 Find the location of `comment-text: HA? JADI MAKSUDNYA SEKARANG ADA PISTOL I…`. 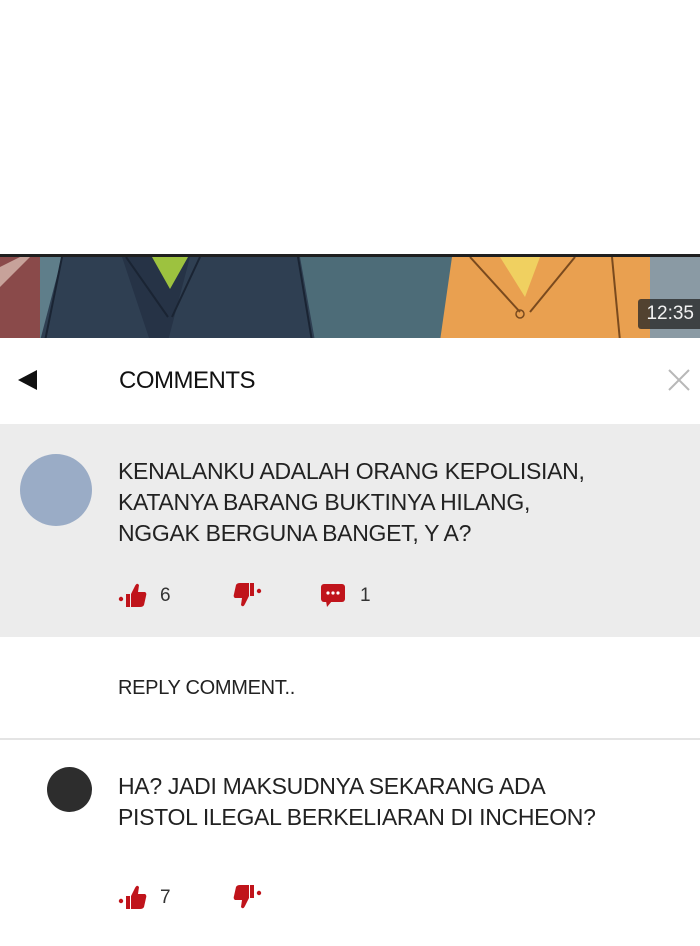

comment-text: HA? JADI MAKSUDNYA SEKARANG ADA PISTOL I… is located at coordinates (357, 801).